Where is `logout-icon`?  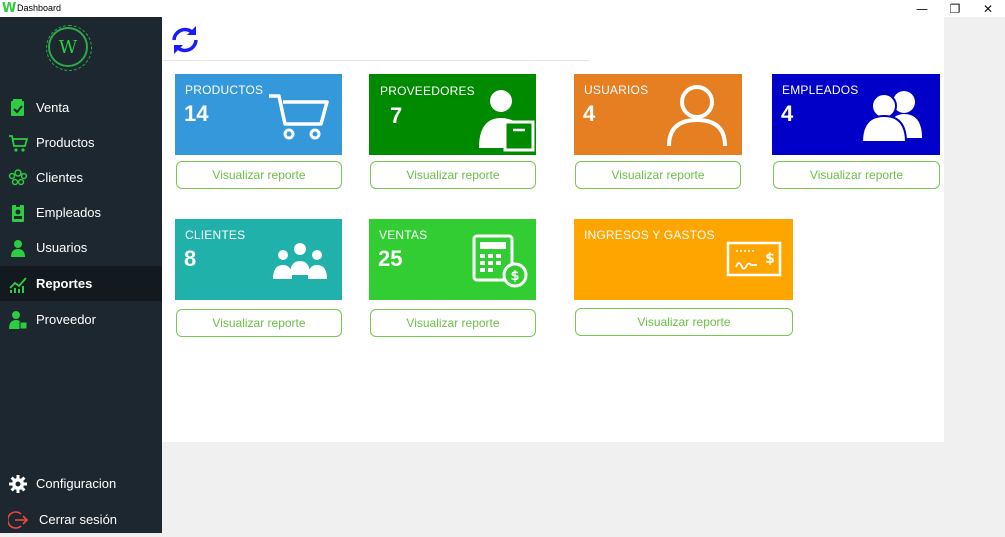 logout-icon is located at coordinates (18, 520).